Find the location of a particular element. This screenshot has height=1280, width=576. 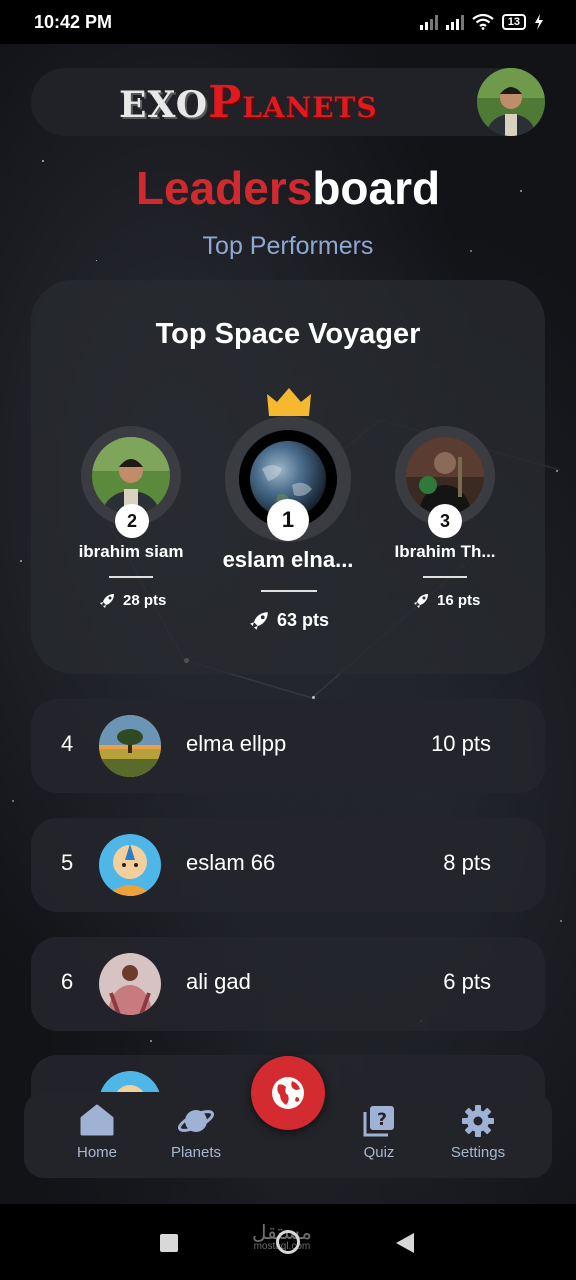

wifi-icon is located at coordinates (483, 22).